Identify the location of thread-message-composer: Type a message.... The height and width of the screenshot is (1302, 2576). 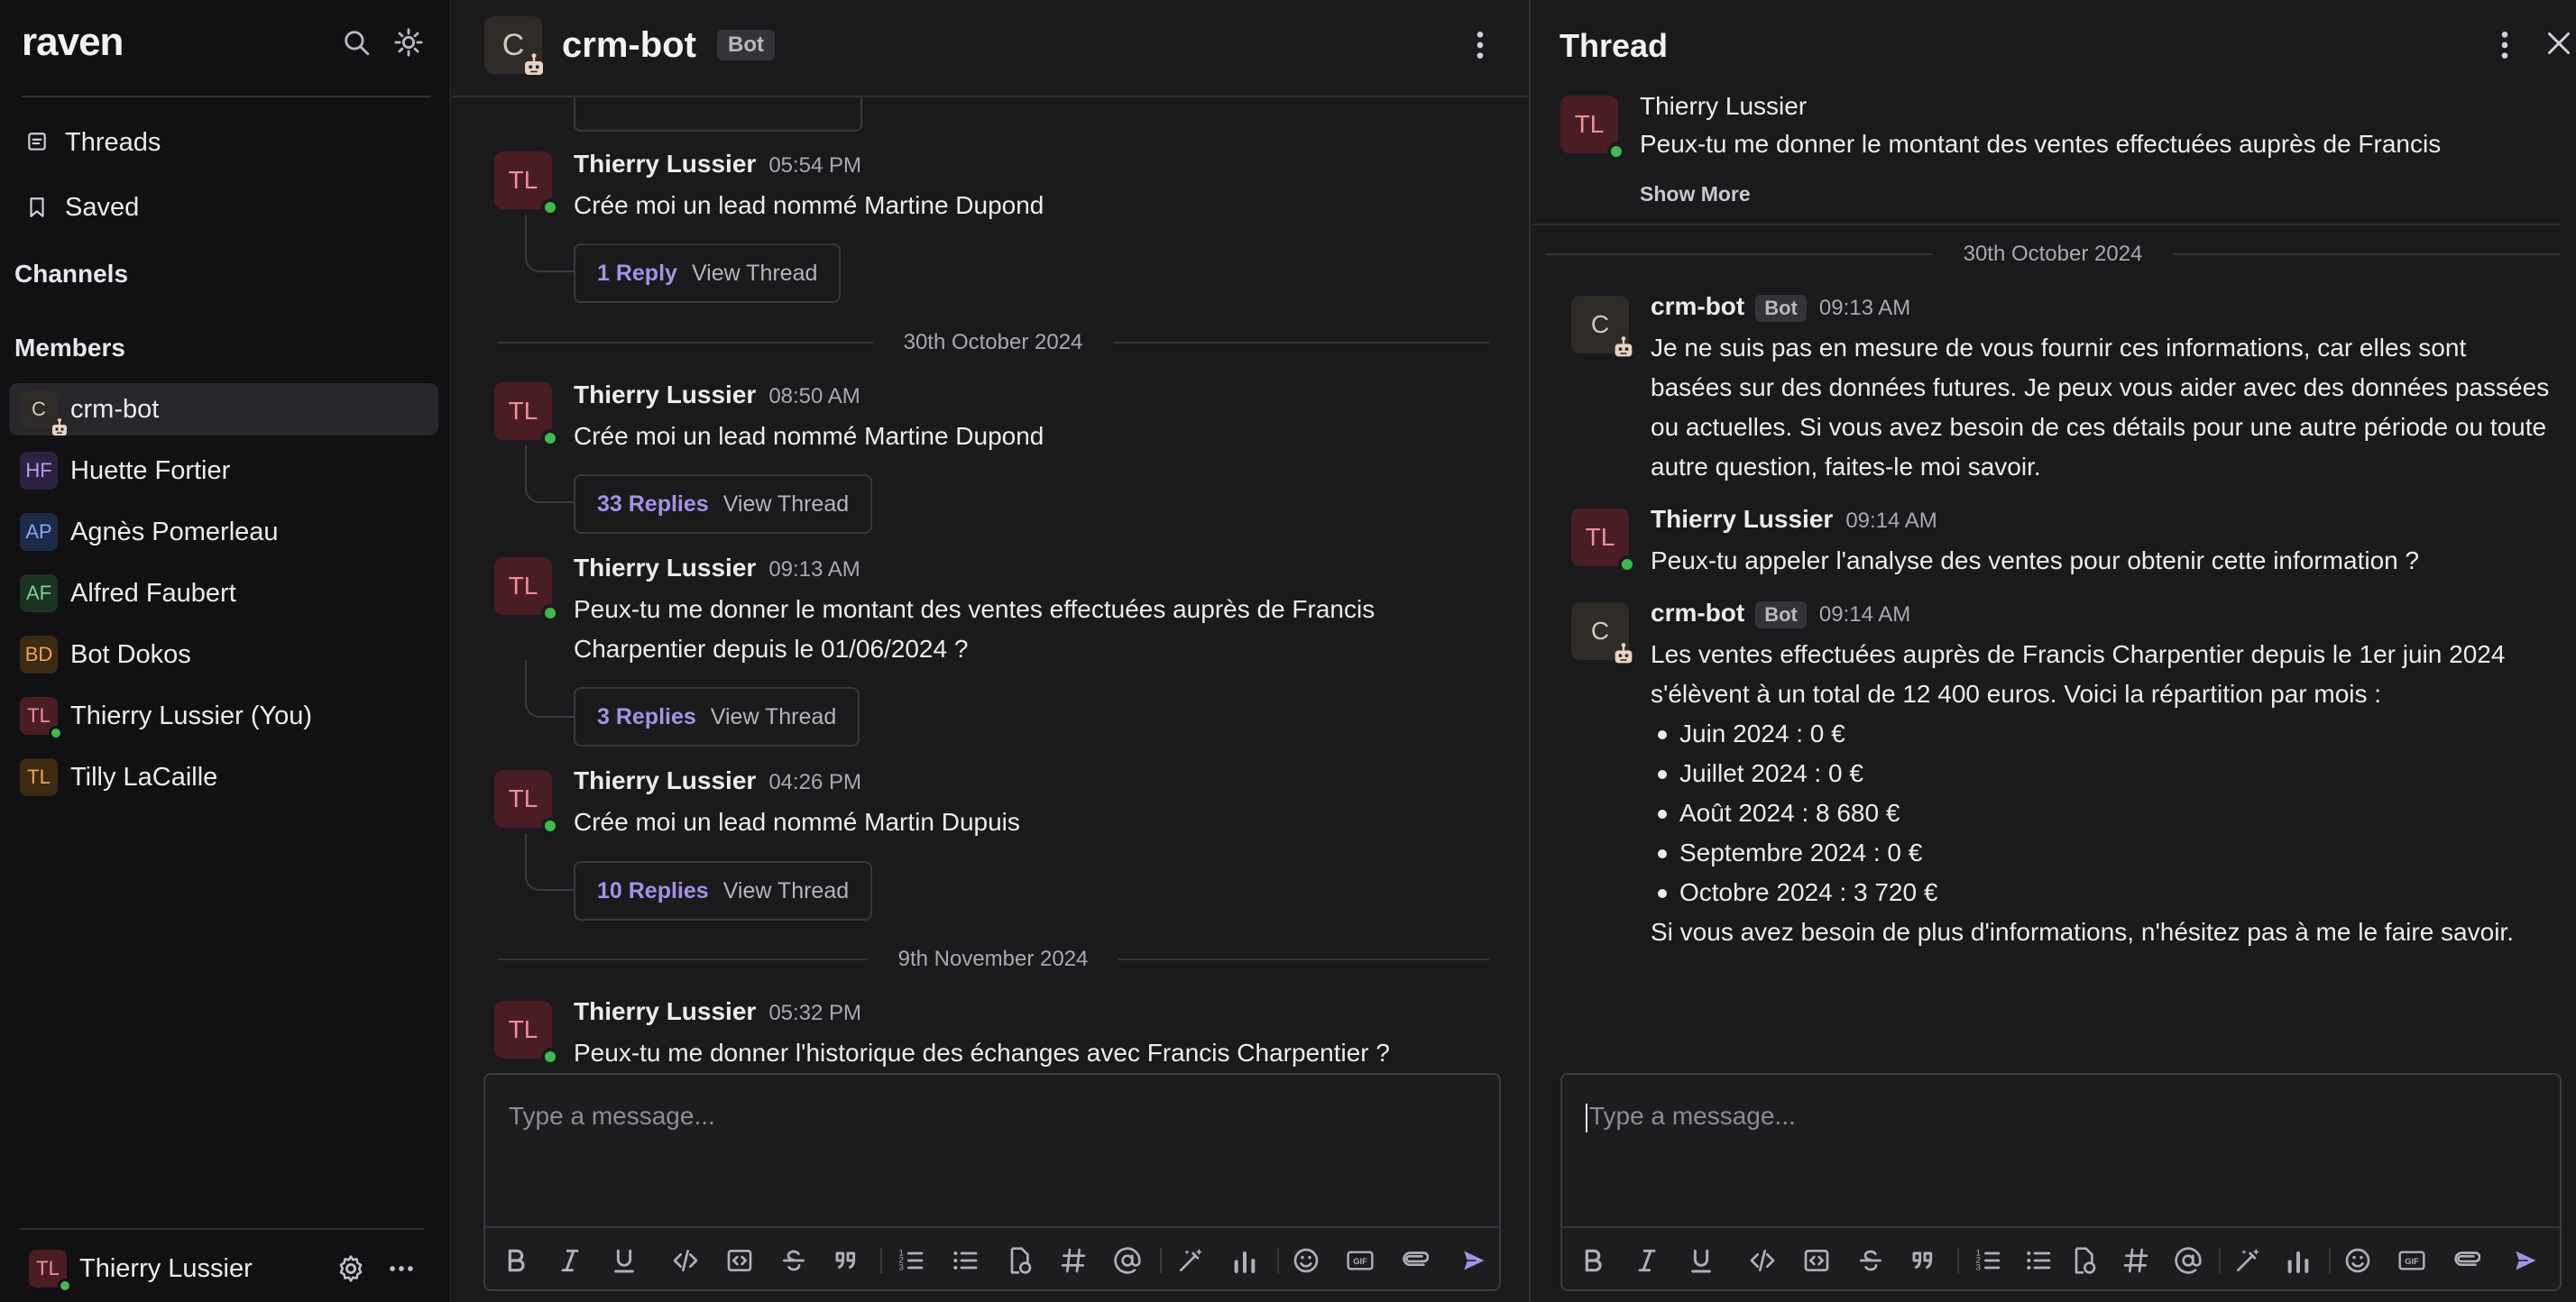
(2061, 1182).